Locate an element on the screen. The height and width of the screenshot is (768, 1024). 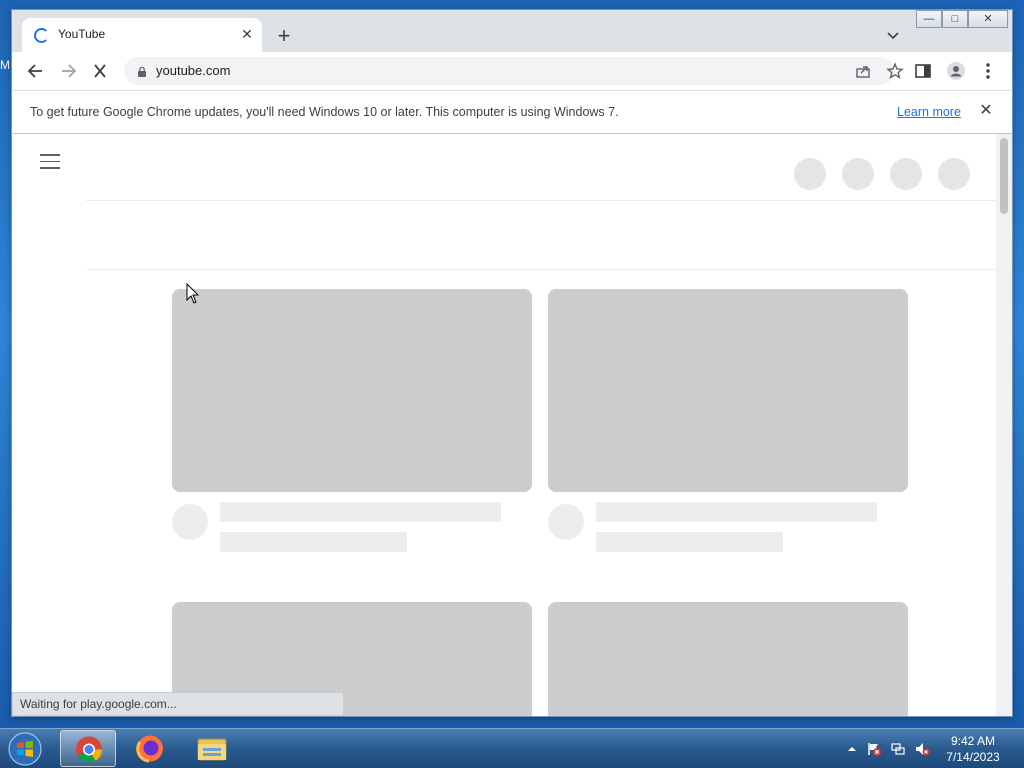
maximize-button: □ is located at coordinates (955, 19).